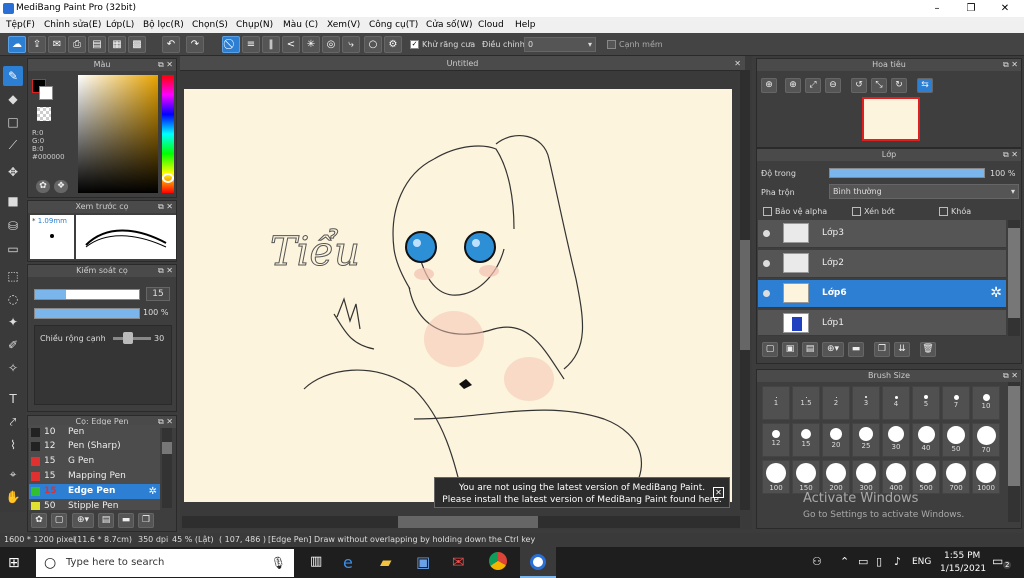  What do you see at coordinates (882, 234) in the screenshot?
I see `layer-row: Lớp3` at bounding box center [882, 234].